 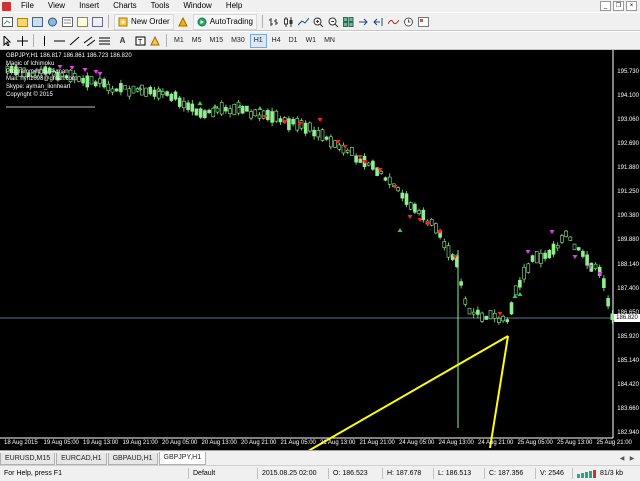 I want to click on trendline-icon, so click(x=74, y=40).